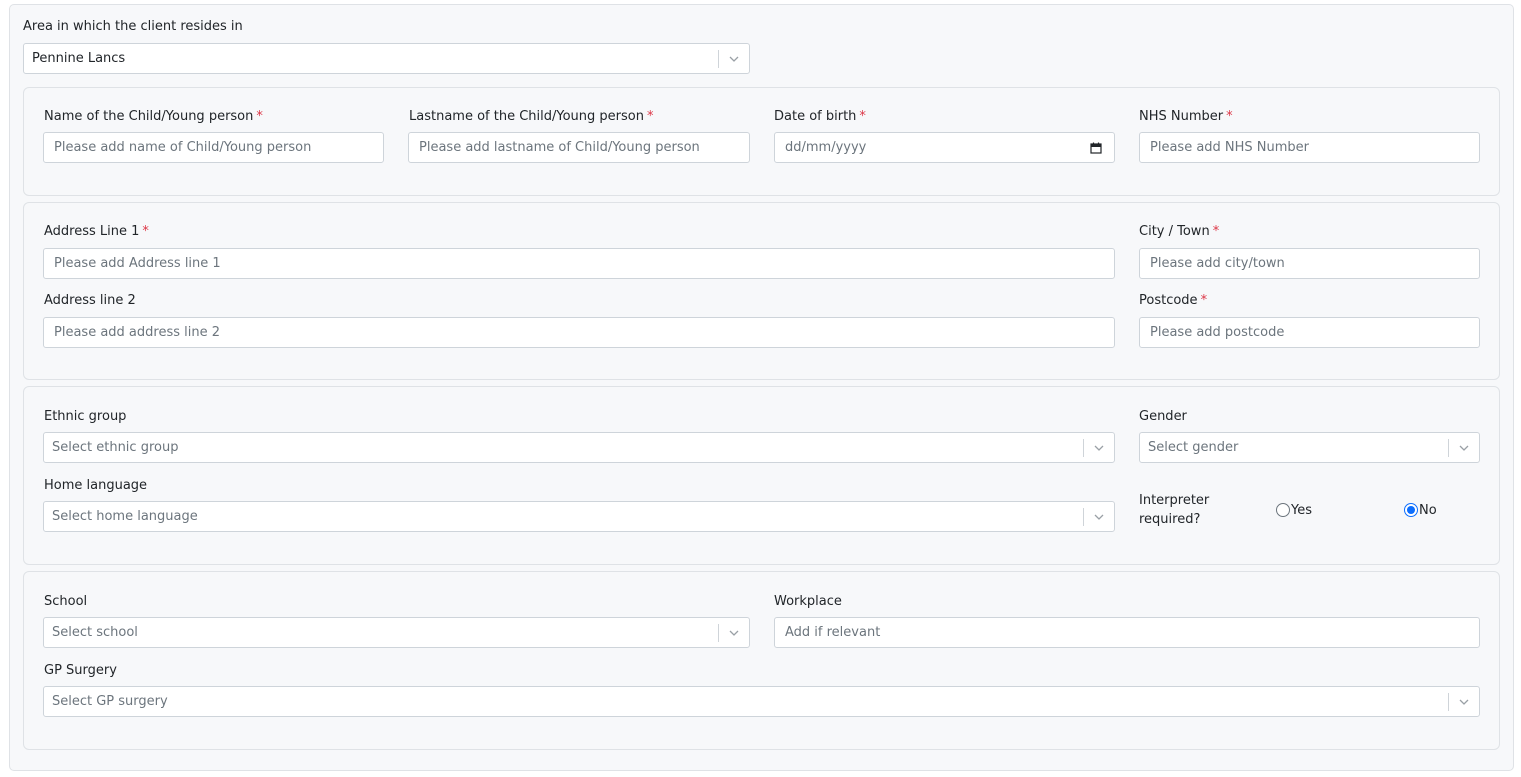 The image size is (1521, 777). What do you see at coordinates (213, 147) in the screenshot?
I see `first-name-input` at bounding box center [213, 147].